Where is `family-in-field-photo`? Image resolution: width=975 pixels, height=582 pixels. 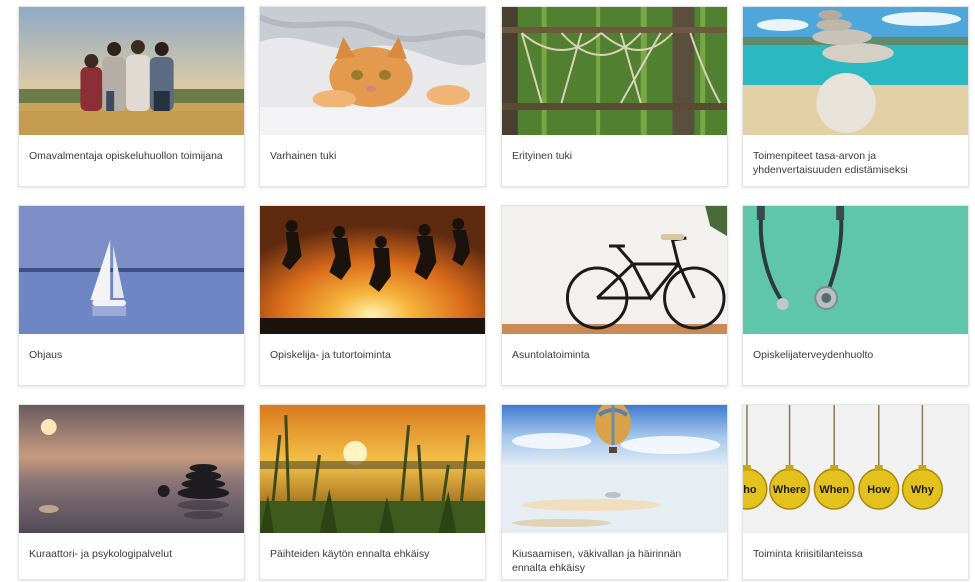
family-in-field-photo is located at coordinates (131, 71).